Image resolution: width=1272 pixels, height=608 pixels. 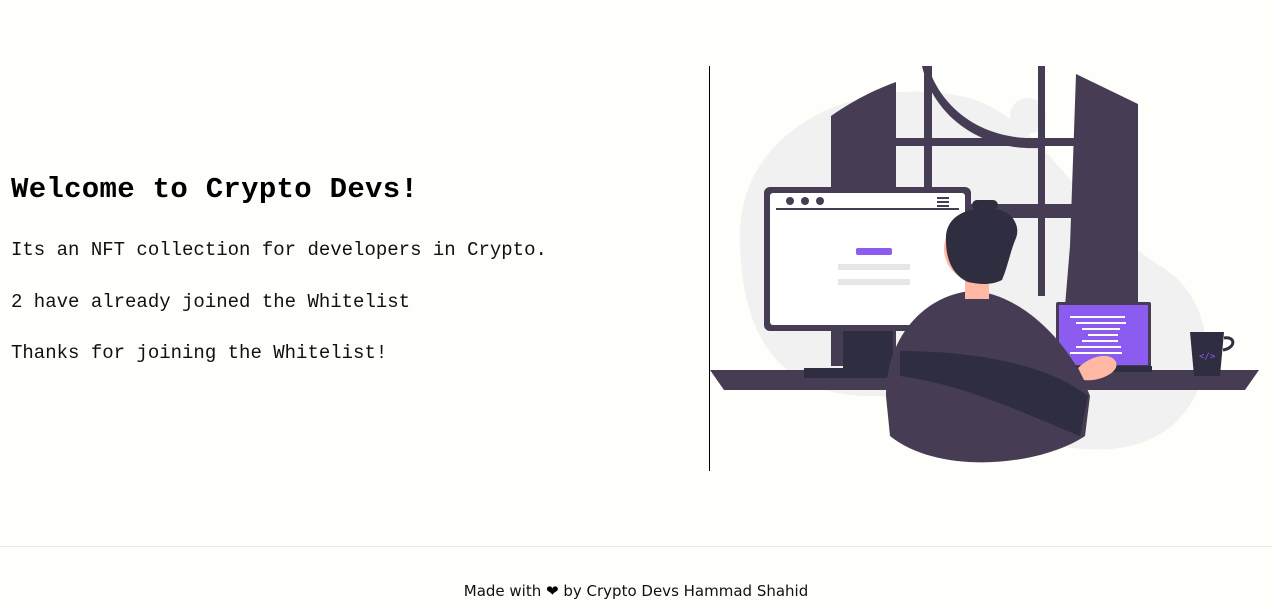 What do you see at coordinates (874, 251) in the screenshot?
I see `screen-accent-button` at bounding box center [874, 251].